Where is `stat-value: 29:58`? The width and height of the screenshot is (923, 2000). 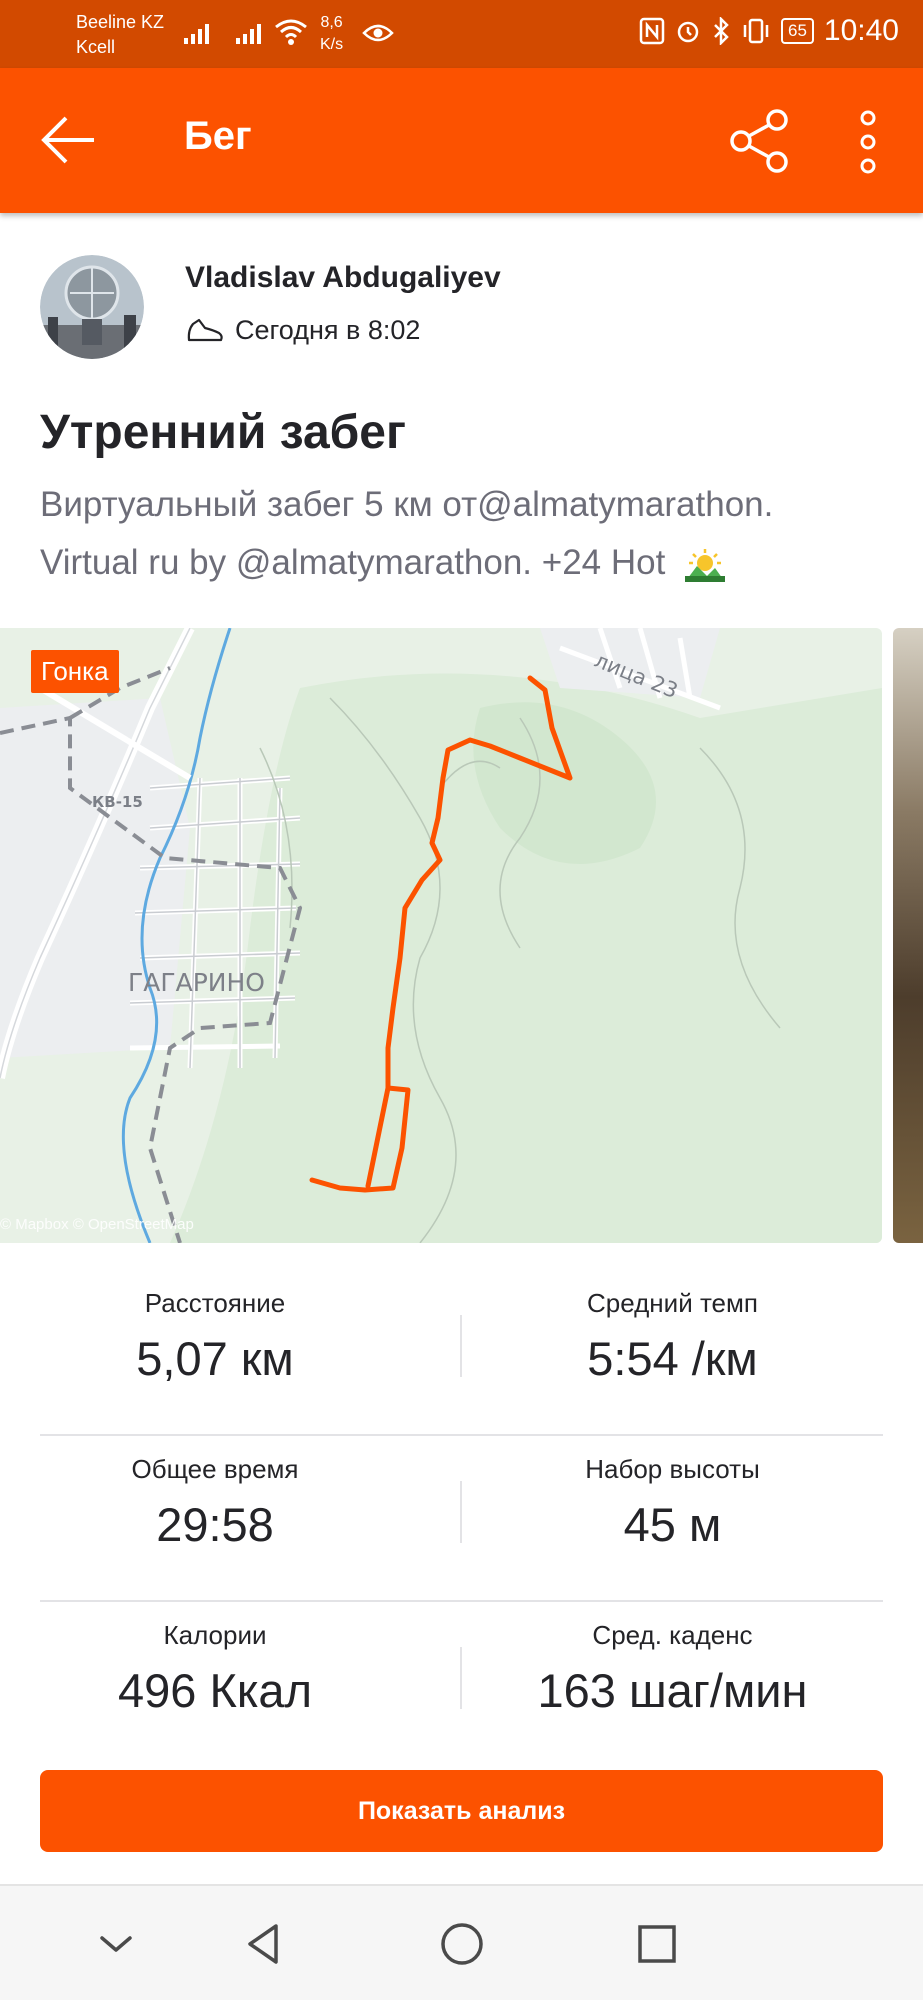 stat-value: 29:58 is located at coordinates (215, 1524).